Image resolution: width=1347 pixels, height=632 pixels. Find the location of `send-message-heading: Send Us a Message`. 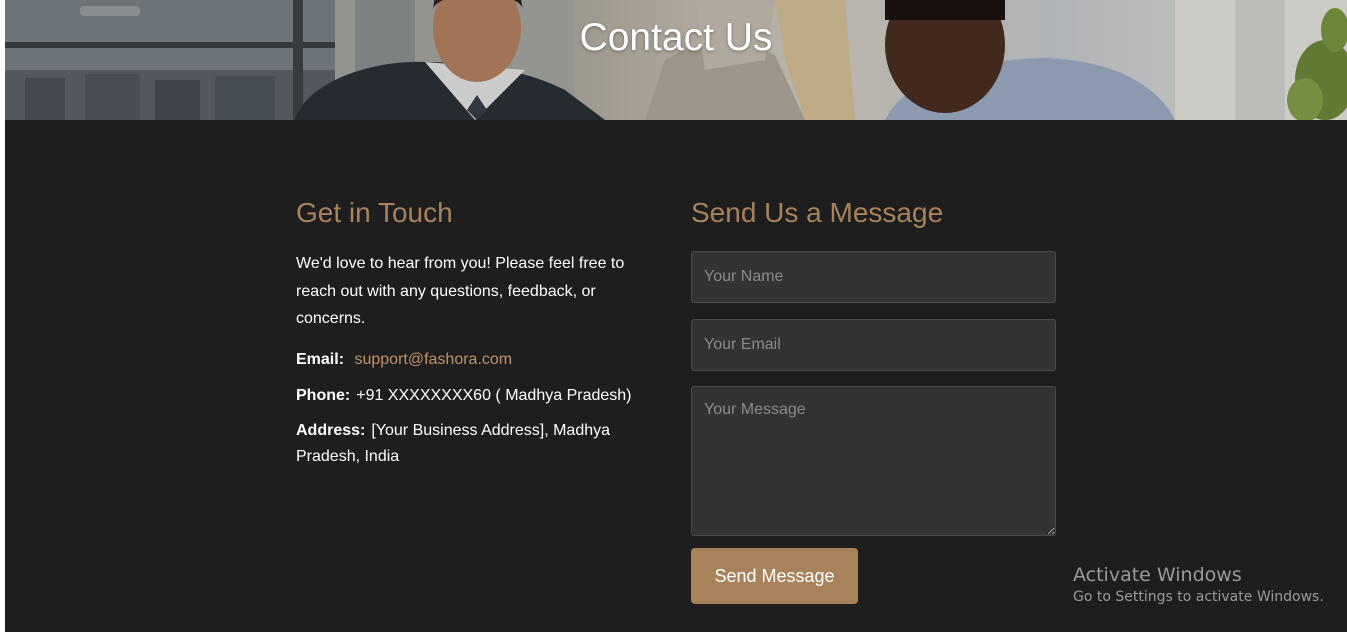

send-message-heading: Send Us a Message is located at coordinates (817, 212).